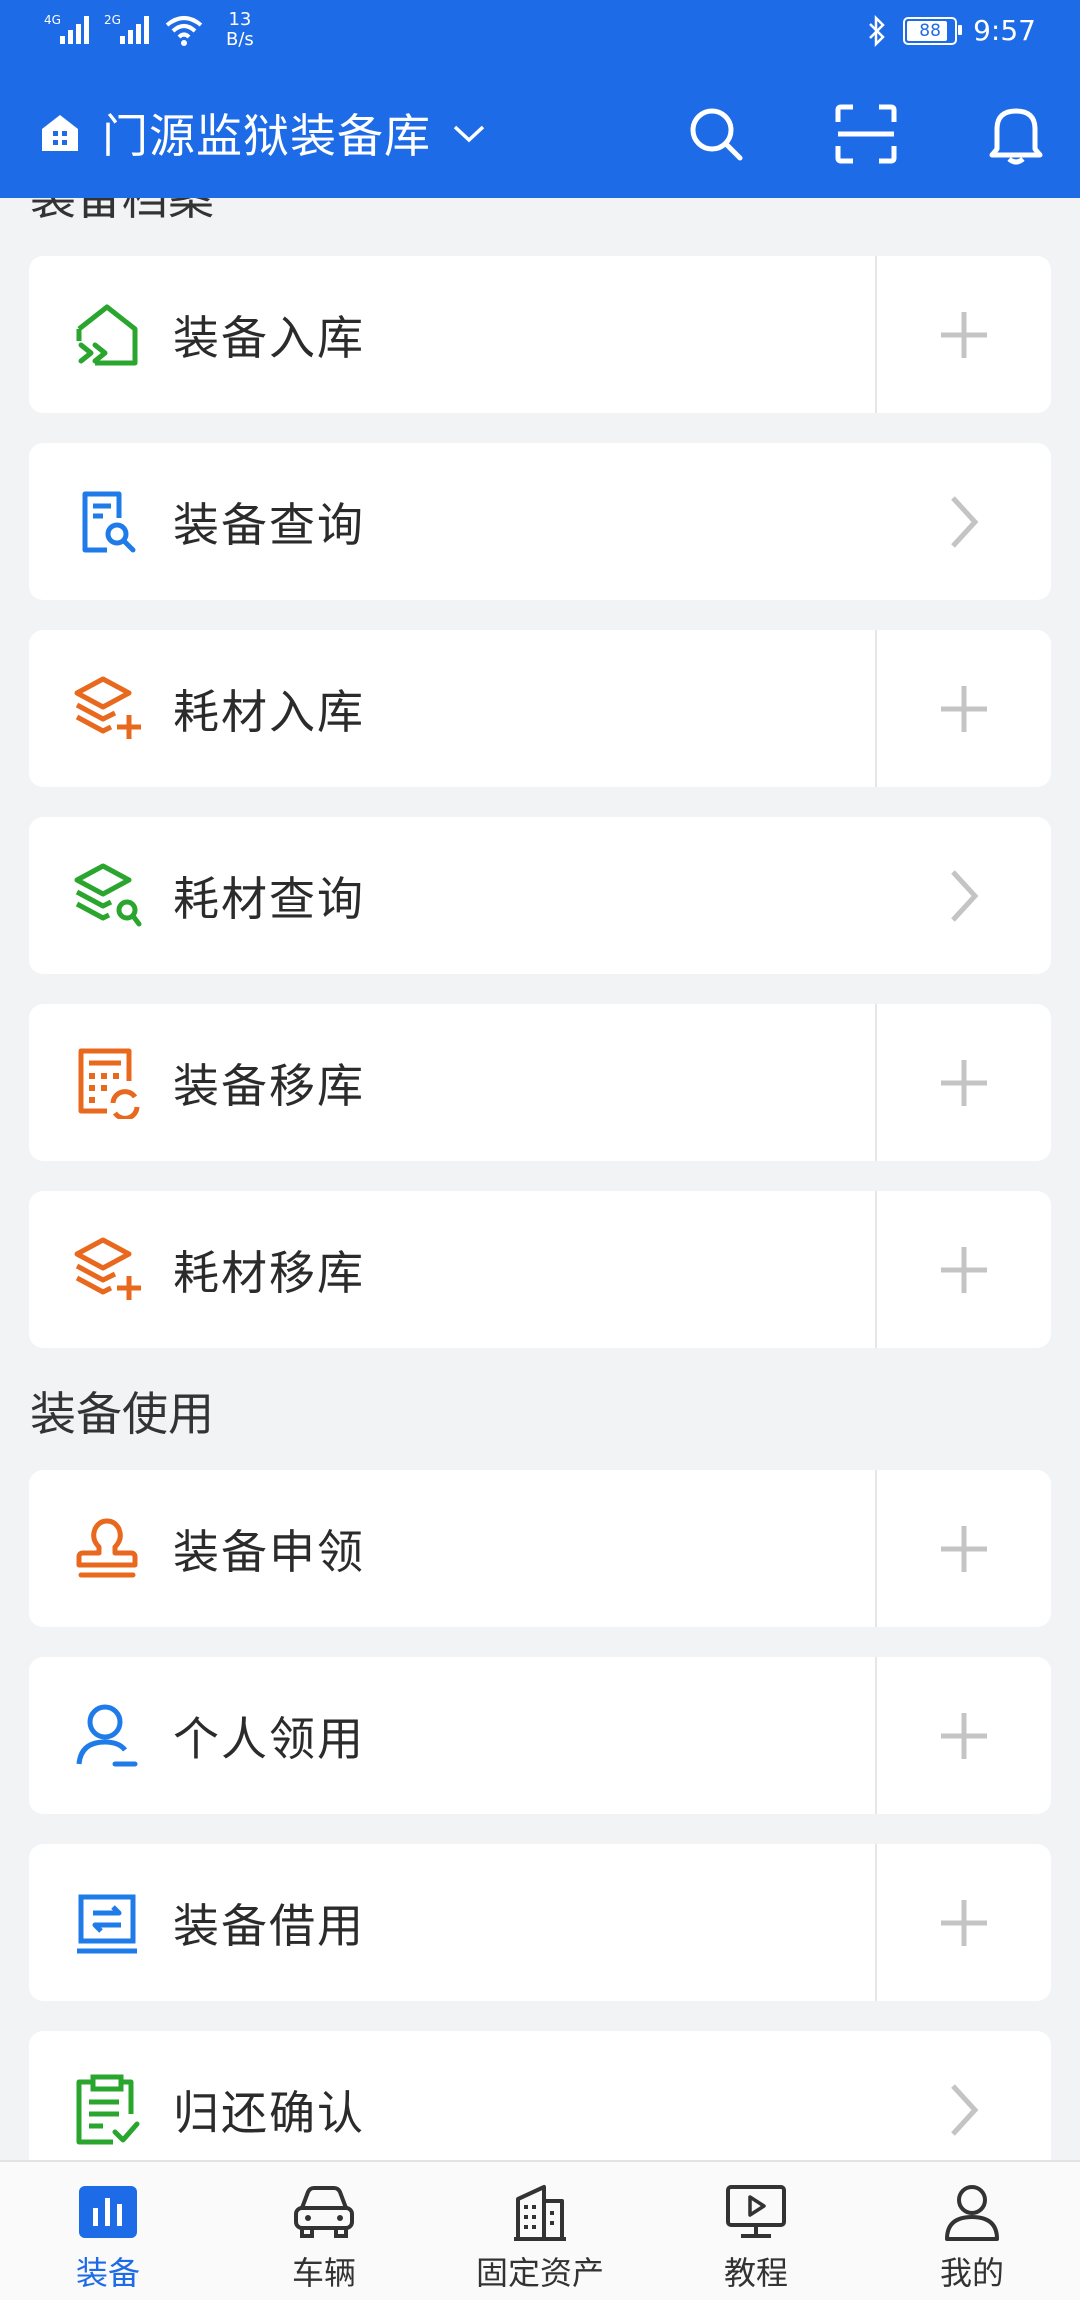 This screenshot has width=1080, height=2300. What do you see at coordinates (452, 1548) in the screenshot?
I see `card-main: 装备申领` at bounding box center [452, 1548].